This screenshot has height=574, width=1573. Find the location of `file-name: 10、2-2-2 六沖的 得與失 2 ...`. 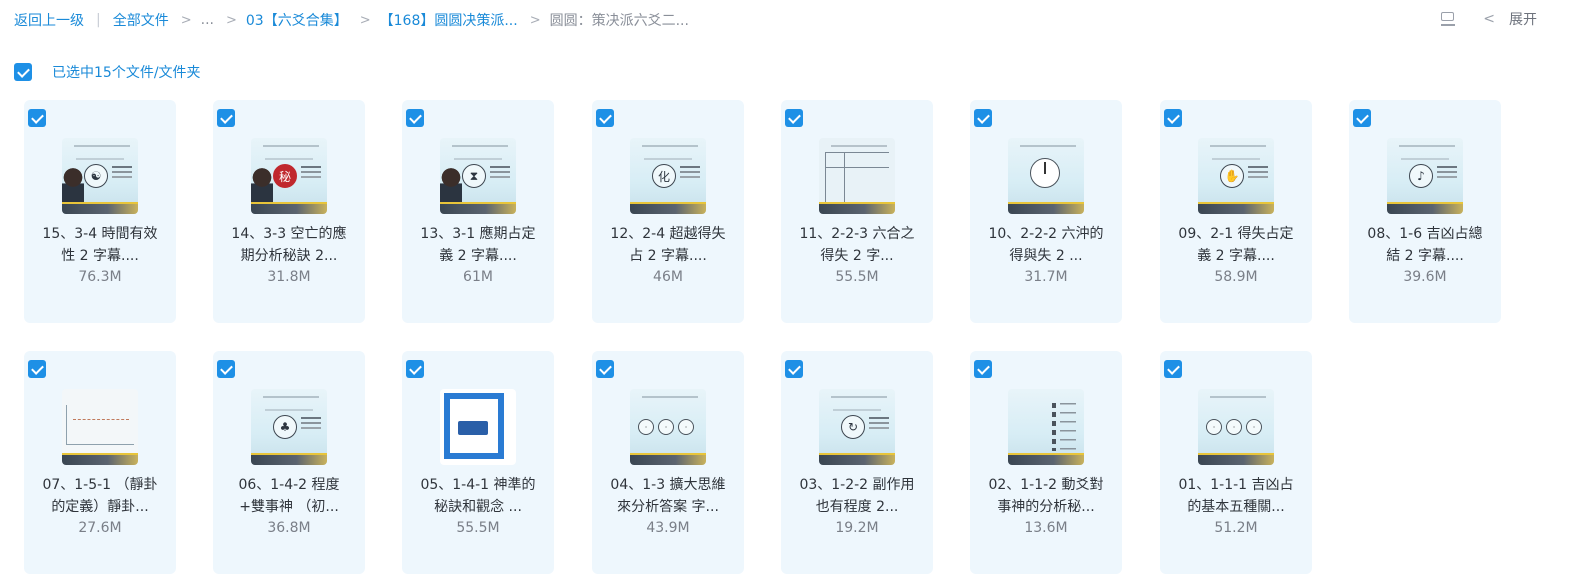

file-name: 10、2-2-2 六沖的 得與失 2 ... is located at coordinates (1046, 245).